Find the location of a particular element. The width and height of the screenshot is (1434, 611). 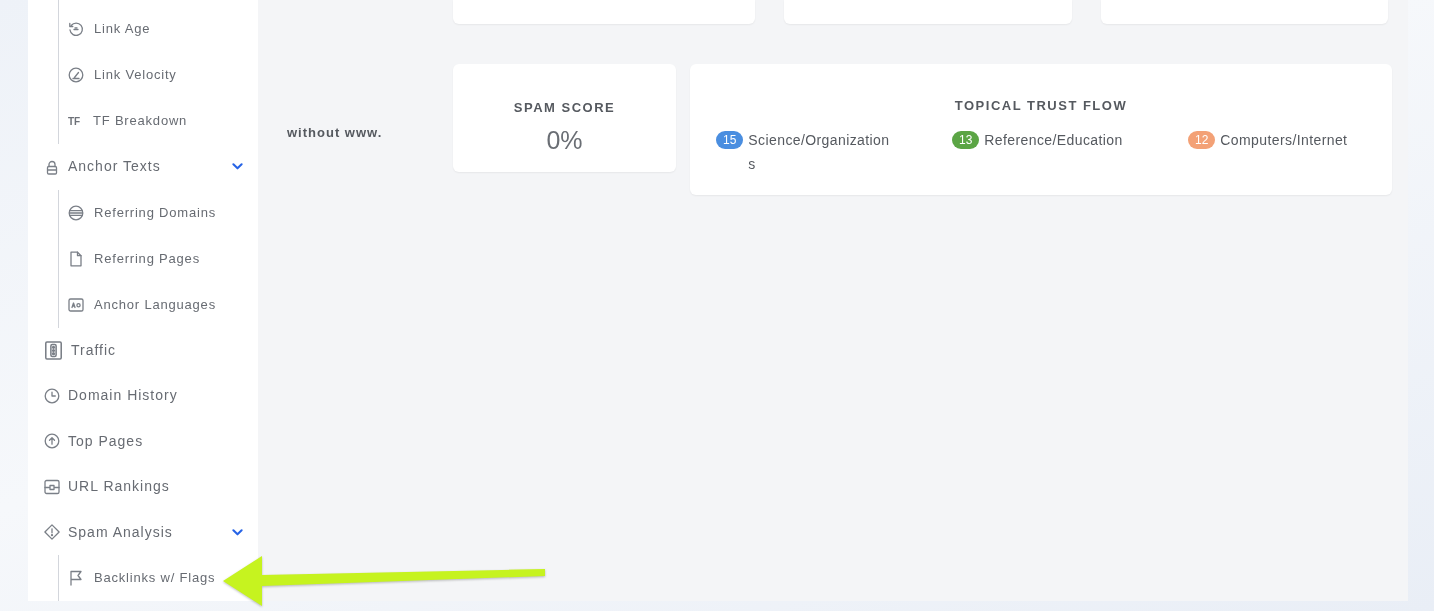

card-title: TOPICAL TRUST FLOW is located at coordinates (1041, 106).